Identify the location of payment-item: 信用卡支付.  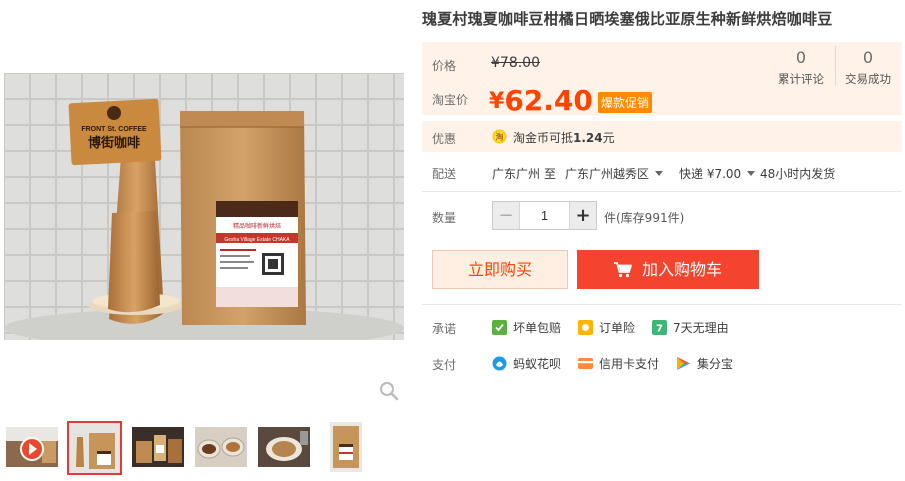
(618, 363).